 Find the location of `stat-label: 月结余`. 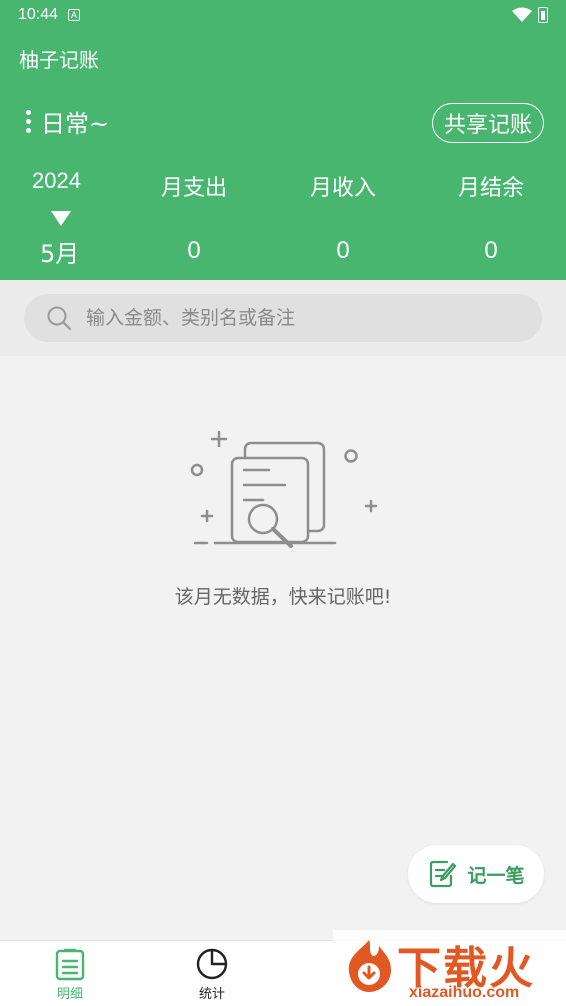

stat-label: 月结余 is located at coordinates (490, 188).